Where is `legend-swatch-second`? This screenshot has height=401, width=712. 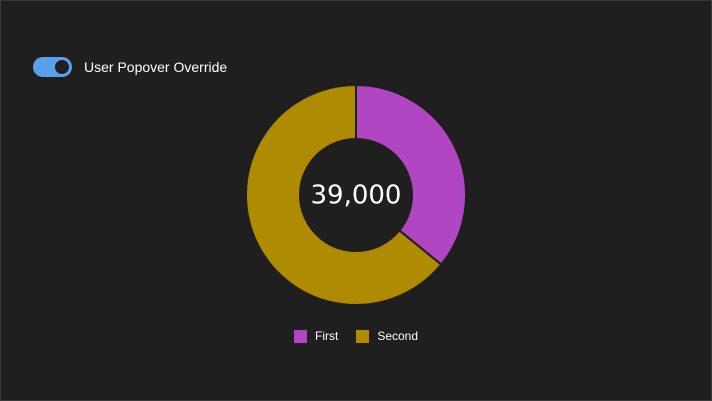 legend-swatch-second is located at coordinates (363, 336).